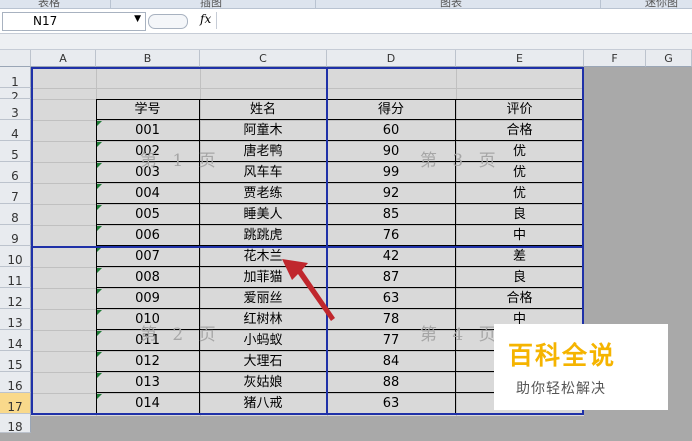 Image resolution: width=692 pixels, height=441 pixels. Describe the element at coordinates (562, 355) in the screenshot. I see `logo-title: 百科全说` at that location.